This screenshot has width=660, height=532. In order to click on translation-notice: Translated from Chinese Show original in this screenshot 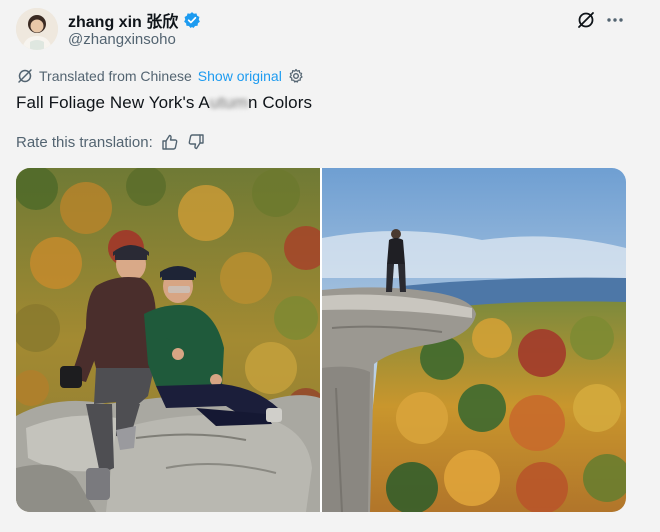, I will do `click(160, 76)`.